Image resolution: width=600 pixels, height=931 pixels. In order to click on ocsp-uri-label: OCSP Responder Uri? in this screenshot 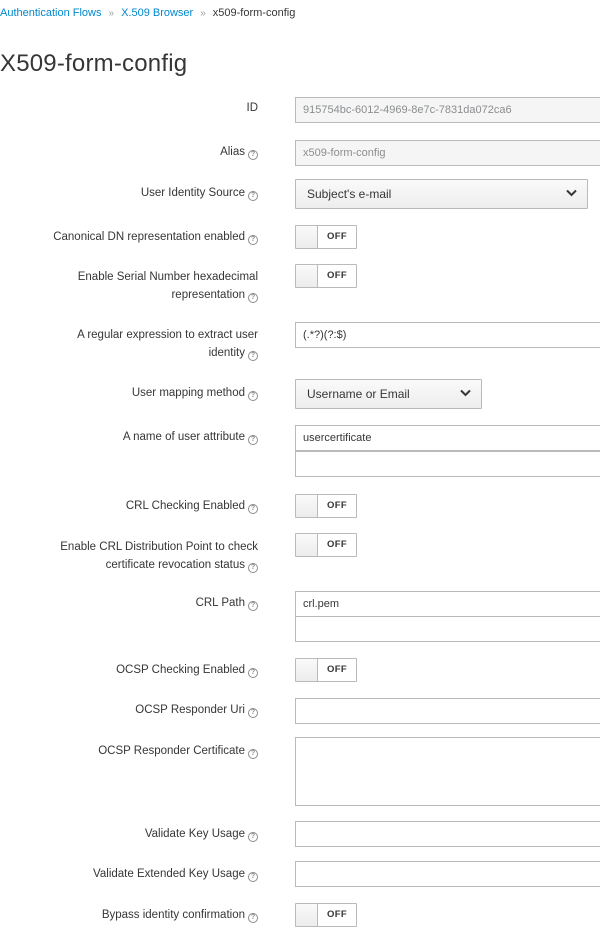, I will do `click(196, 710)`.